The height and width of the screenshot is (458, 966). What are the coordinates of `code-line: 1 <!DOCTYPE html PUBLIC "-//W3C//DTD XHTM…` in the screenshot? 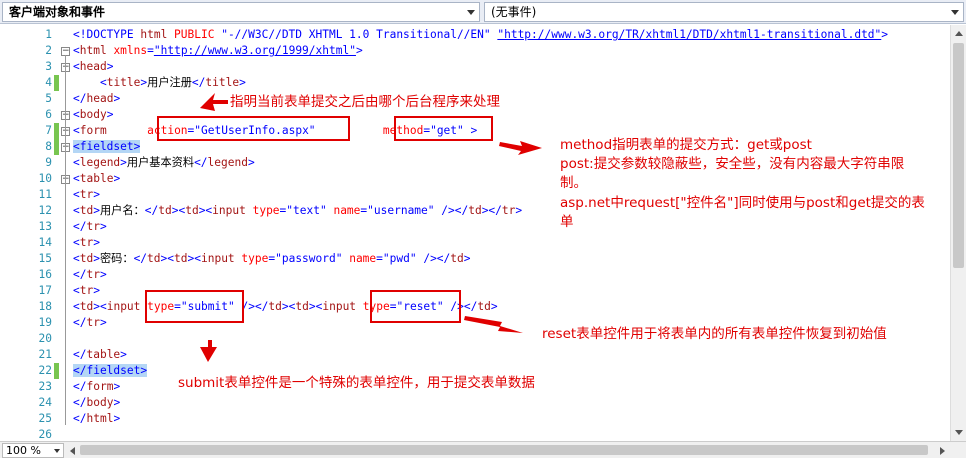 It's located at (475, 35).